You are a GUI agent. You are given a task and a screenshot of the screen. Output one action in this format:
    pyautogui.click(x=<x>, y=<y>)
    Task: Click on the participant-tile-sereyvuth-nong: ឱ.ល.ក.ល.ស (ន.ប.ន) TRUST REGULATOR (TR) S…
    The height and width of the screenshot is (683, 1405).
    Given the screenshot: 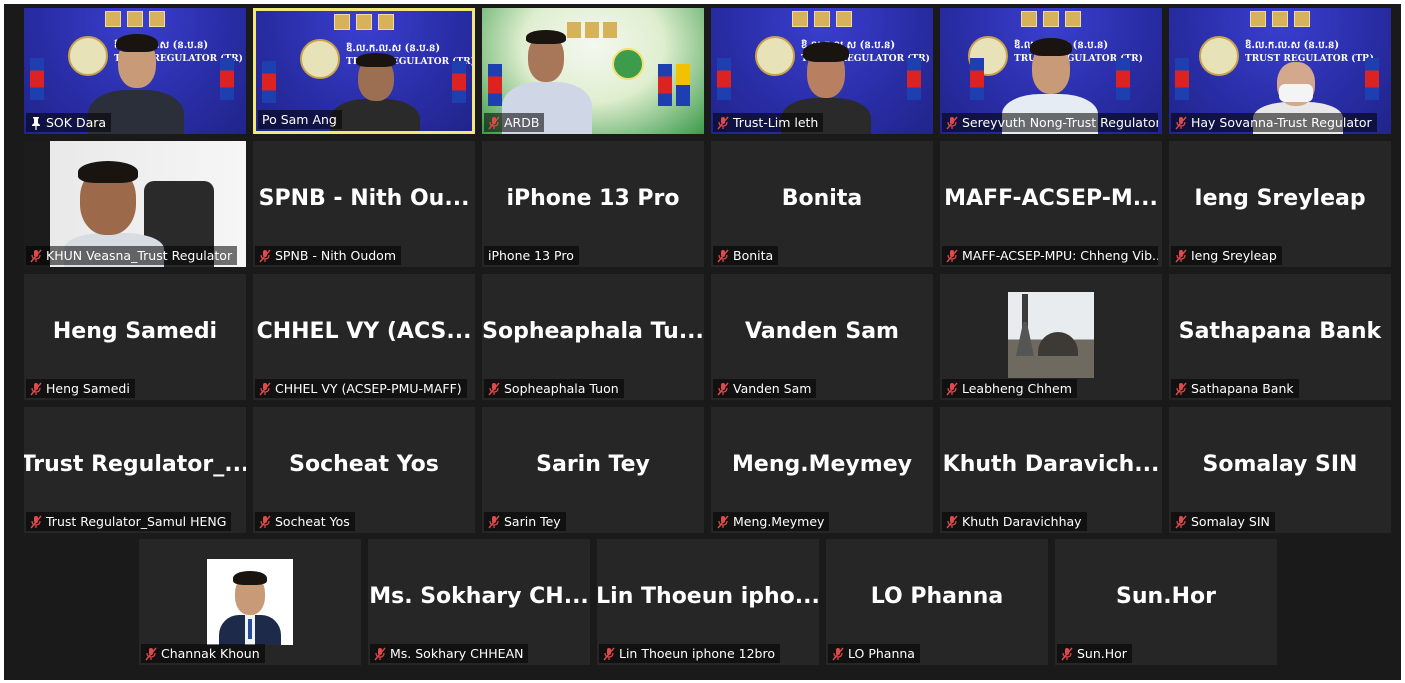 What is the action you would take?
    pyautogui.click(x=1051, y=71)
    